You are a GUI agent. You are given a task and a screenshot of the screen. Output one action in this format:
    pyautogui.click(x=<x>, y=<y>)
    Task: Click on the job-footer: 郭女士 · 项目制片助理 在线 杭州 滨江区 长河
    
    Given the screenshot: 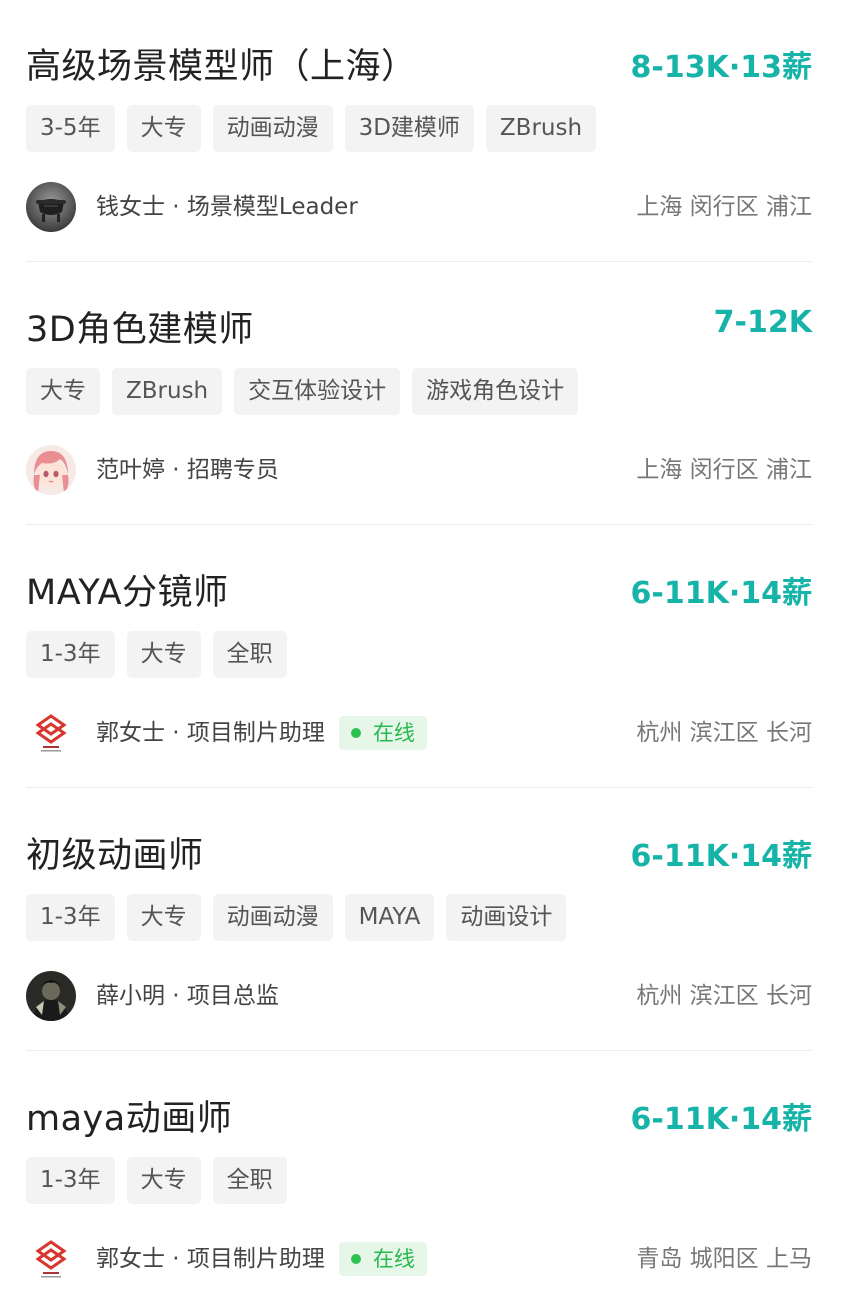 What is the action you would take?
    pyautogui.click(x=419, y=733)
    